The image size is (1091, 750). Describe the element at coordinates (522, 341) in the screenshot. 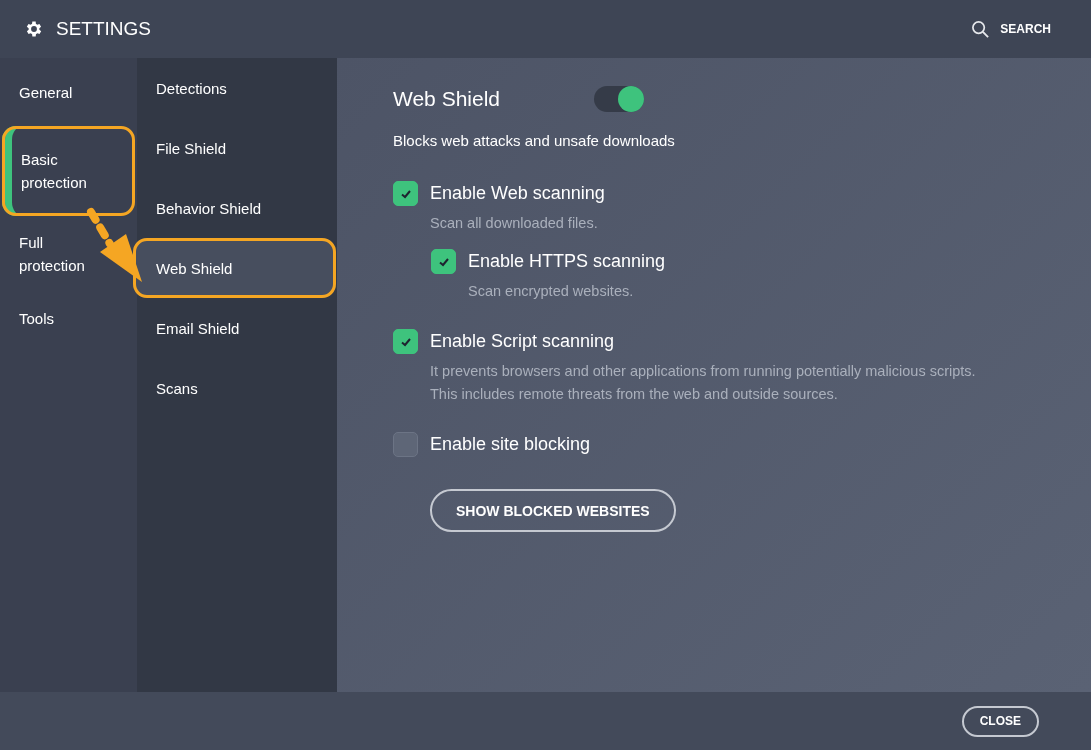

I see `option-label: Enable Script scanning` at that location.